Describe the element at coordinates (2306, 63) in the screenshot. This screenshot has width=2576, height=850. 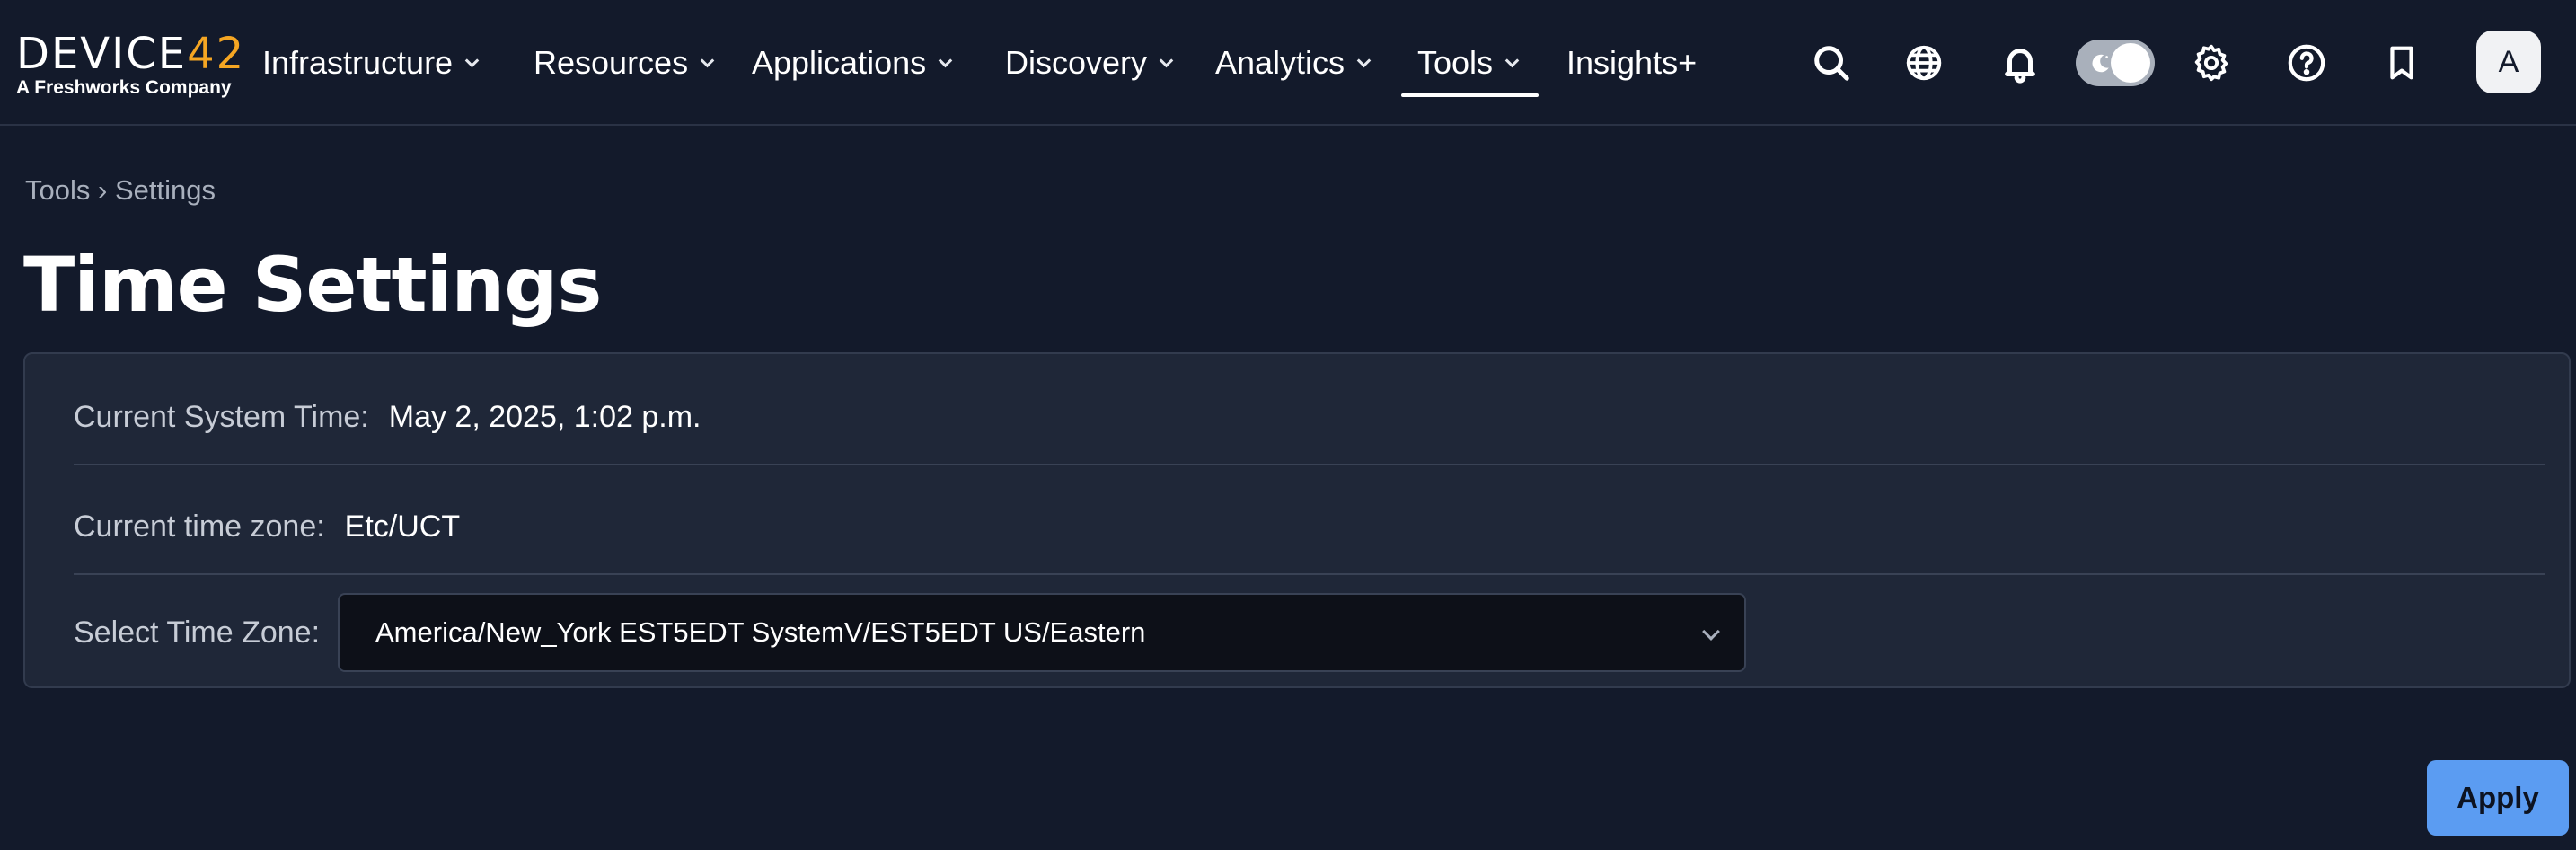
I see `help-icon` at that location.